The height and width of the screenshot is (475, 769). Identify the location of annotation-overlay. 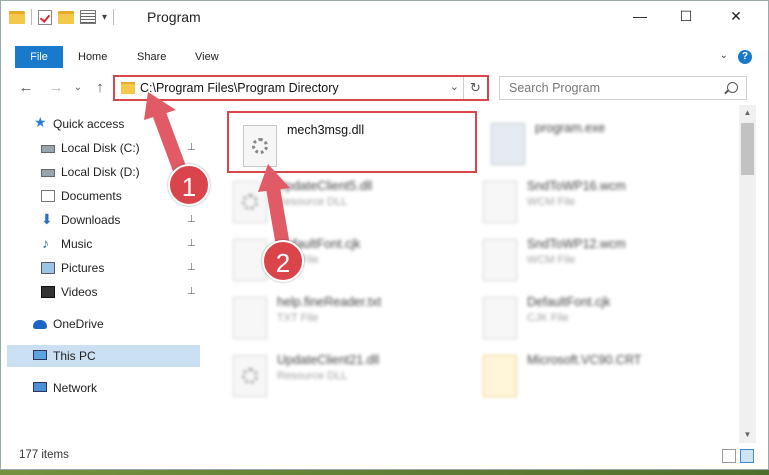
(217, 169).